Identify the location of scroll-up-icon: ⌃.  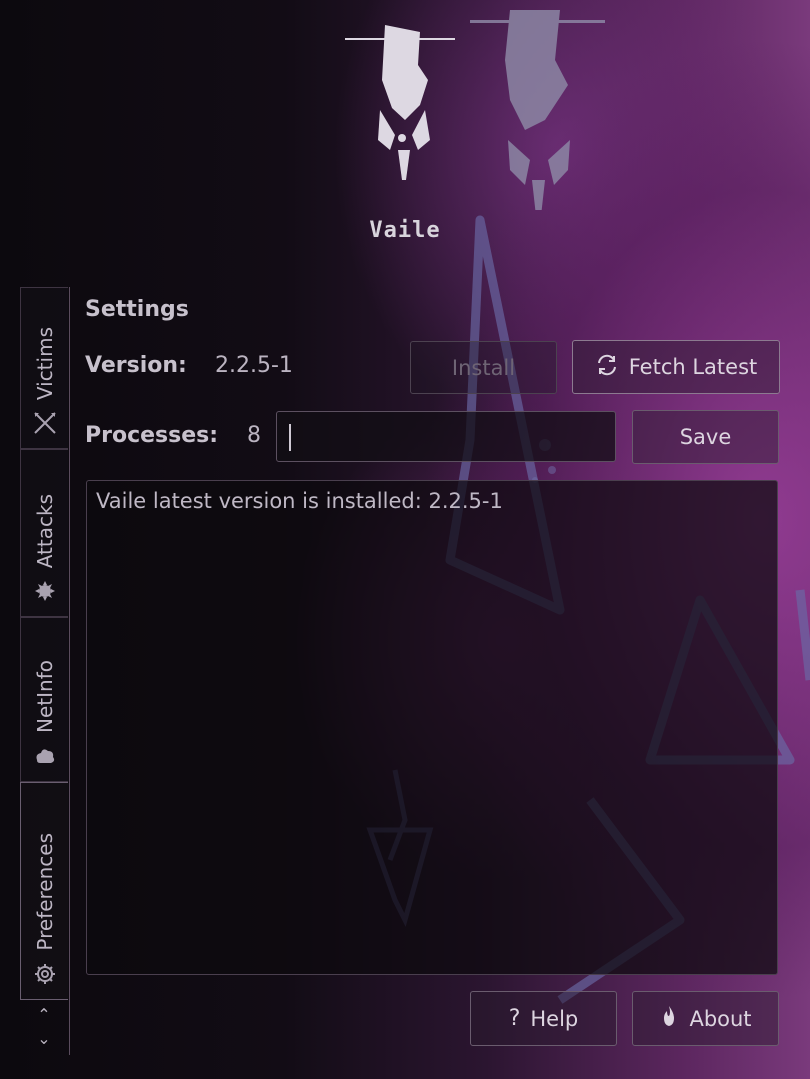
(44, 1015).